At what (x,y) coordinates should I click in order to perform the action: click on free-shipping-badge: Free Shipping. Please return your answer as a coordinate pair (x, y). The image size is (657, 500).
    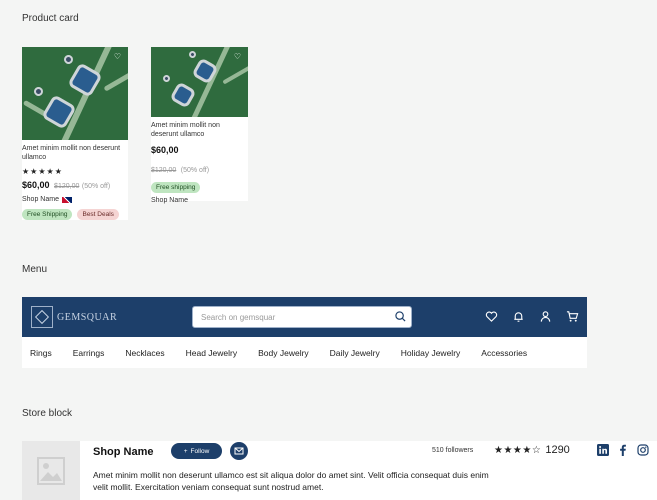
    Looking at the image, I should click on (47, 214).